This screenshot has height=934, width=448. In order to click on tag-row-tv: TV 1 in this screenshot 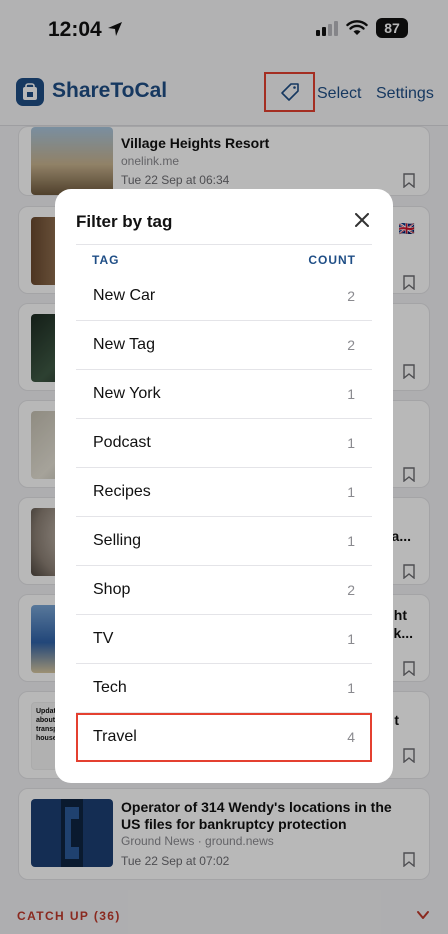, I will do `click(224, 639)`.